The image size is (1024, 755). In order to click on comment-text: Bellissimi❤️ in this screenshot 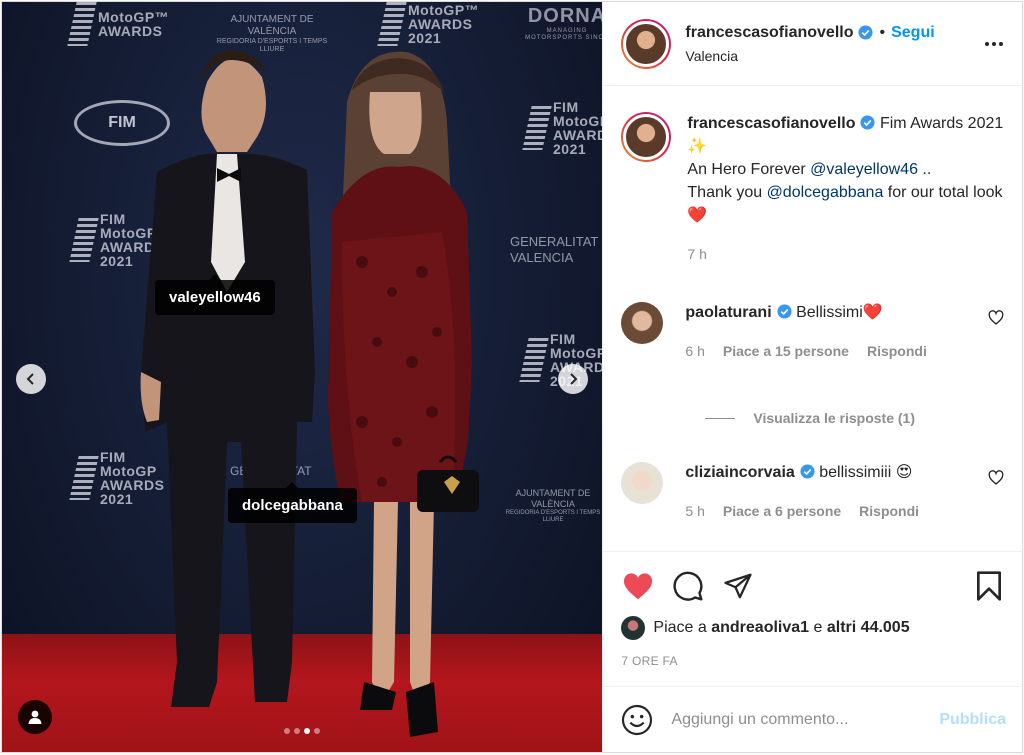, I will do `click(839, 312)`.